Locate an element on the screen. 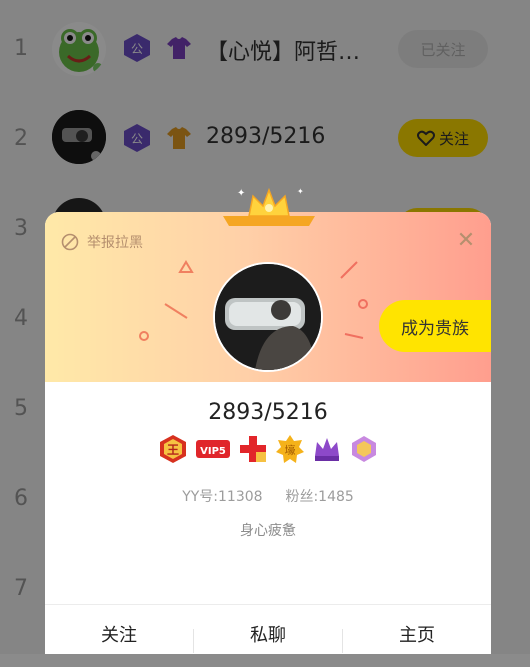 This screenshot has height=667, width=530. crown-icon: ✦ ✦ is located at coordinates (269, 206).